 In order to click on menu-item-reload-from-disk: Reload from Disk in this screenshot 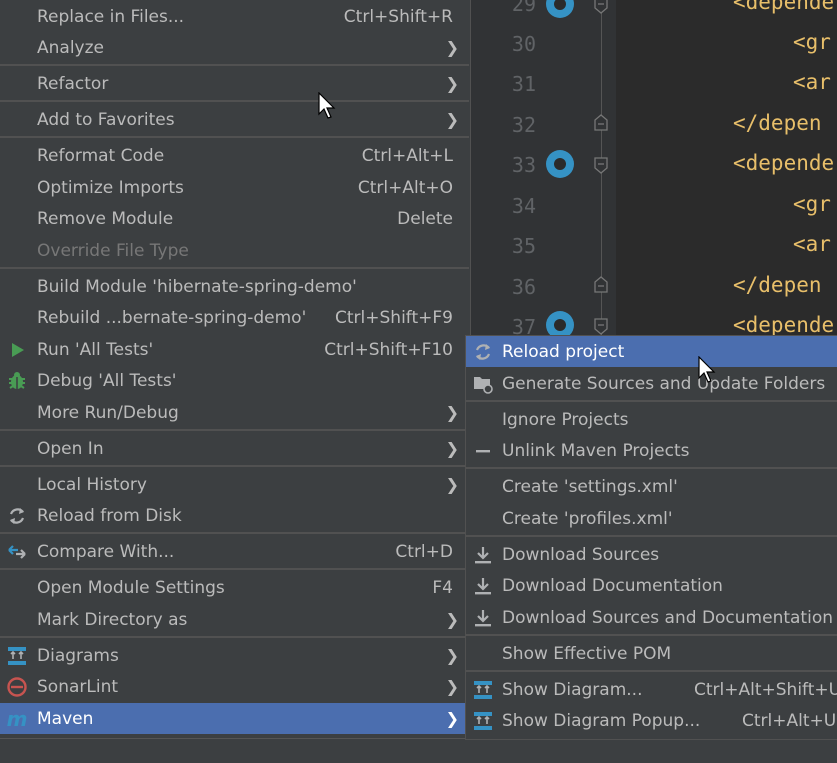, I will do `click(234, 515)`.